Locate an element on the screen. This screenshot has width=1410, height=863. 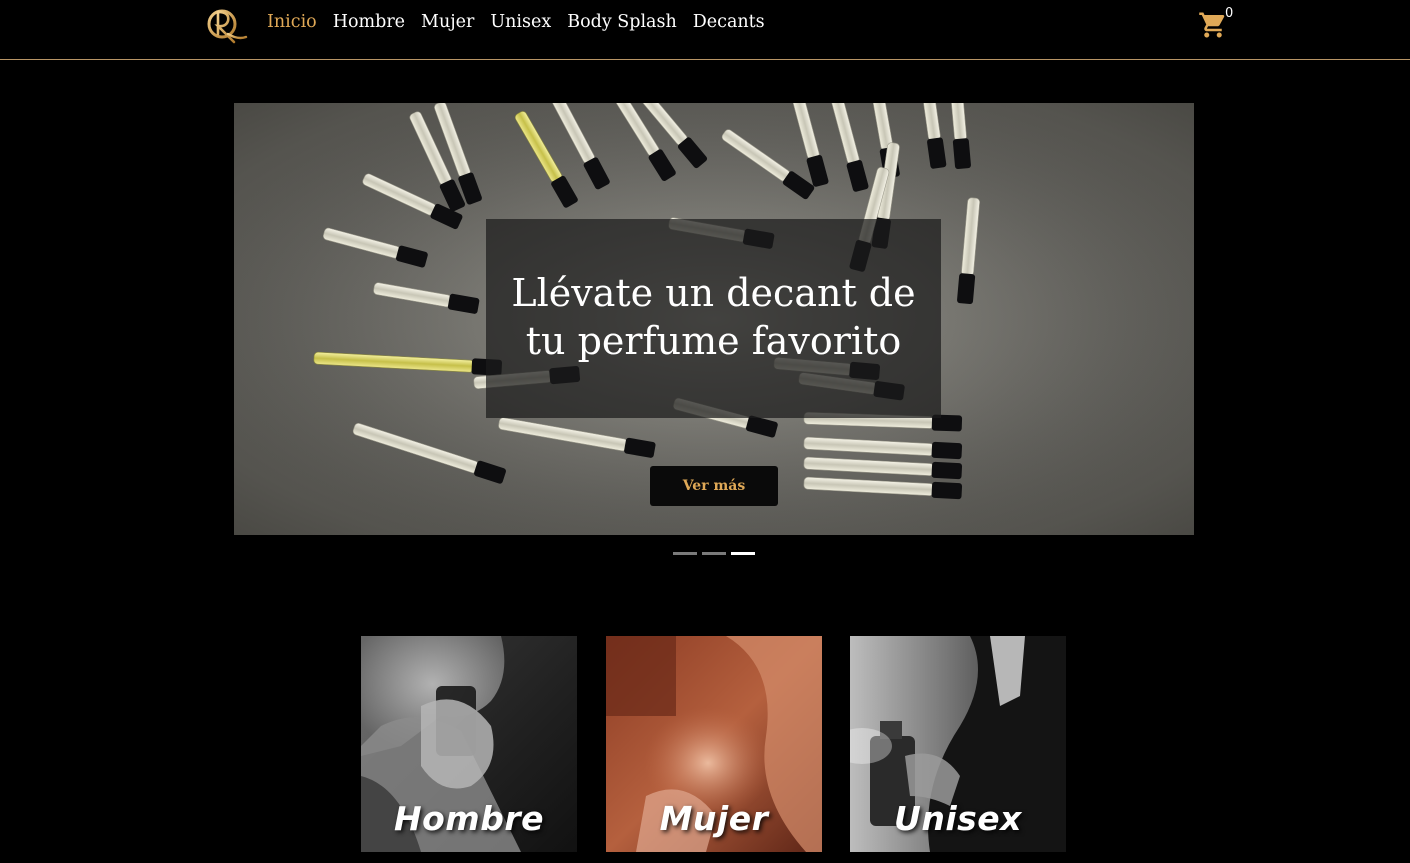
nav-link-inicio: Inicio is located at coordinates (292, 22).